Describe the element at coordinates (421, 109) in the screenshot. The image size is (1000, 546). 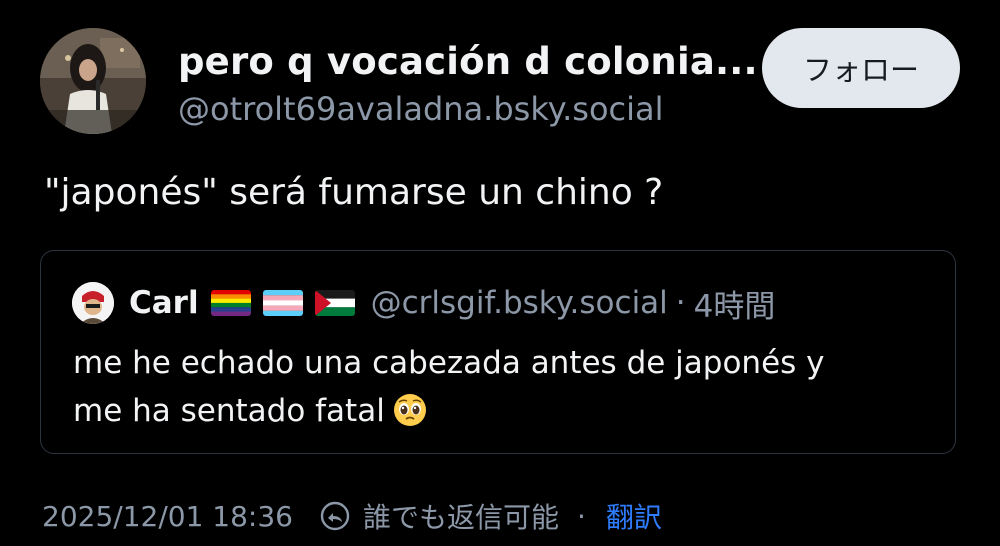
I see `author-handle: @otrolt69avaladna.bsky.social` at that location.